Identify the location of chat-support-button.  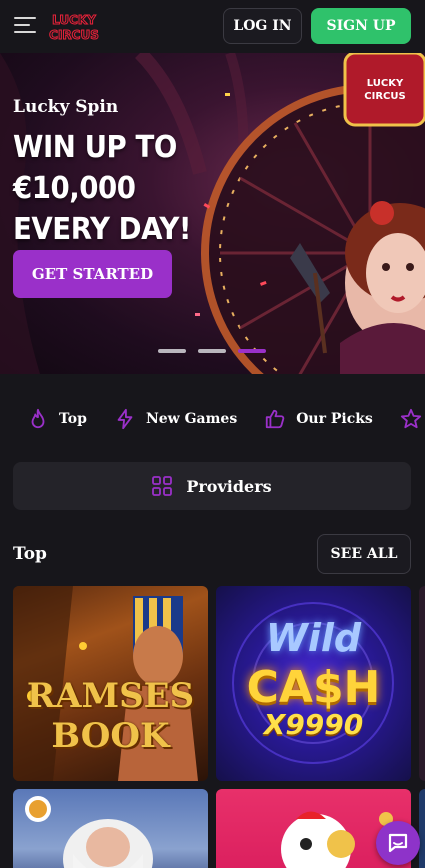
(398, 843).